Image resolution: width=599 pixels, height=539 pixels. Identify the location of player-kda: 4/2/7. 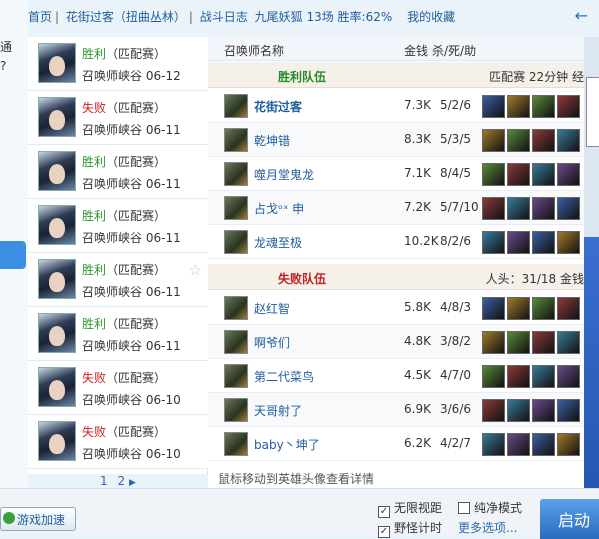
(455, 443).